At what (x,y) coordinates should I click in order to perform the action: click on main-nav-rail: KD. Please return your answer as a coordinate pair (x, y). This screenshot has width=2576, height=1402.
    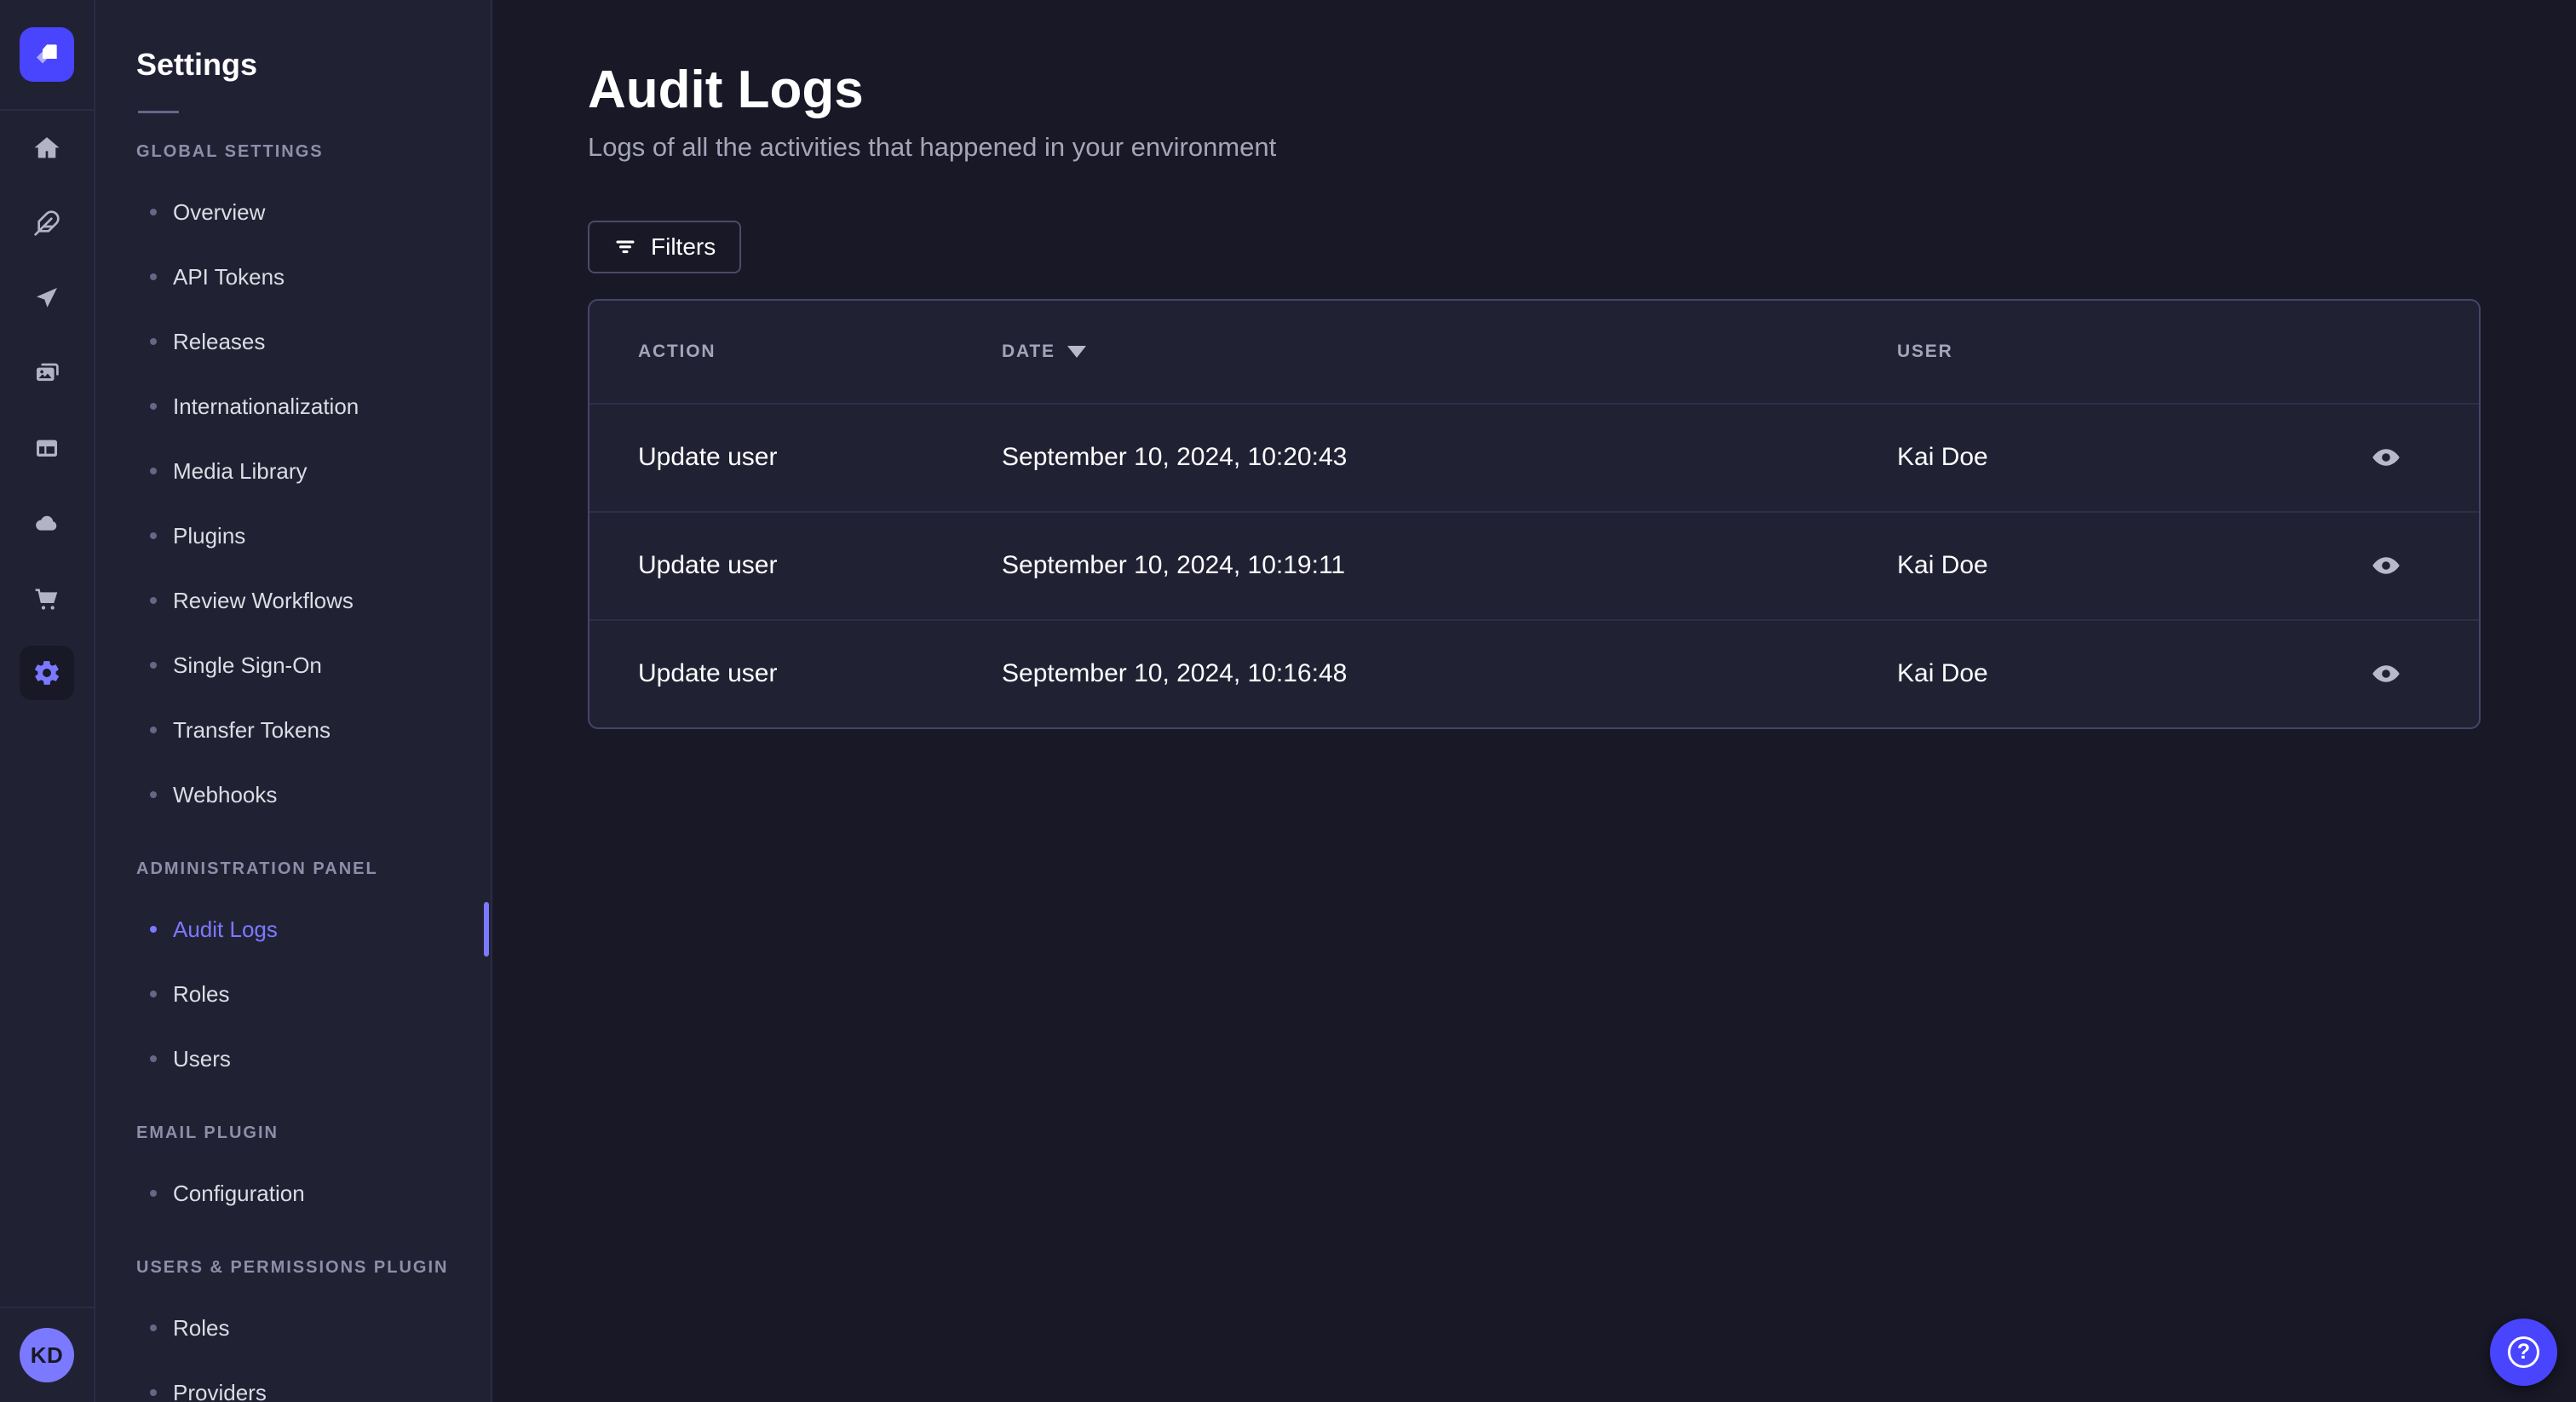
    Looking at the image, I should click on (48, 701).